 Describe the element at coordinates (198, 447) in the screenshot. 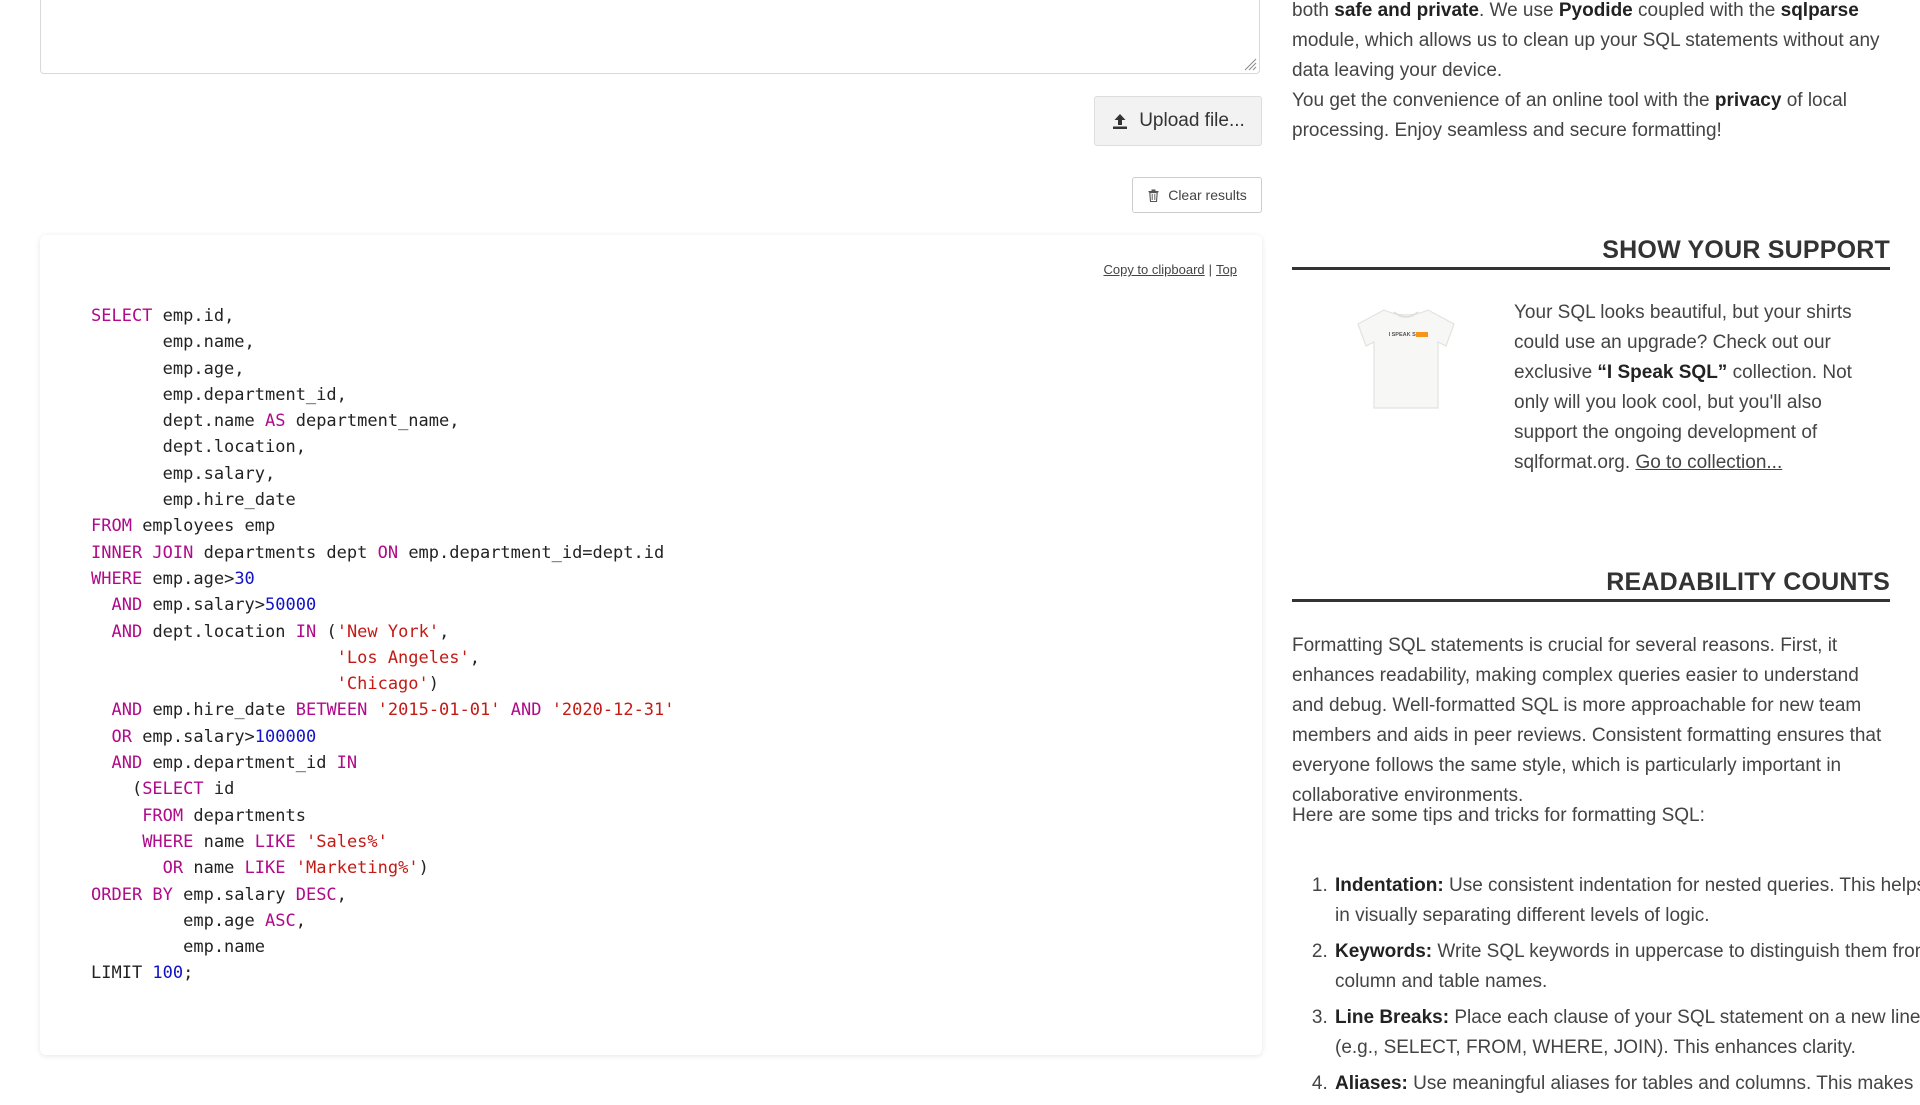

I see `sql-text: dept.location,` at that location.